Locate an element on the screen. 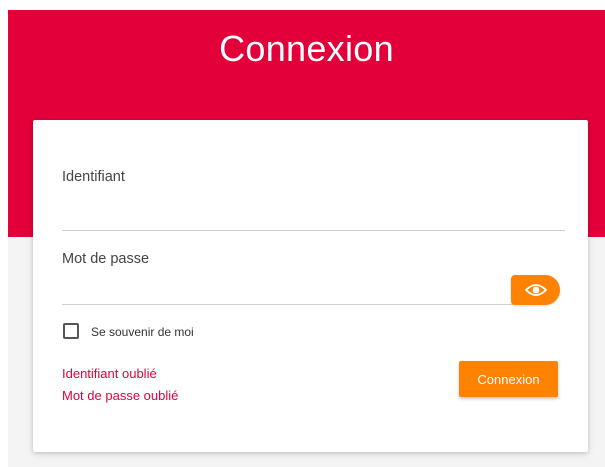 This screenshot has width=605, height=467. login-button: Connexion is located at coordinates (508, 379).